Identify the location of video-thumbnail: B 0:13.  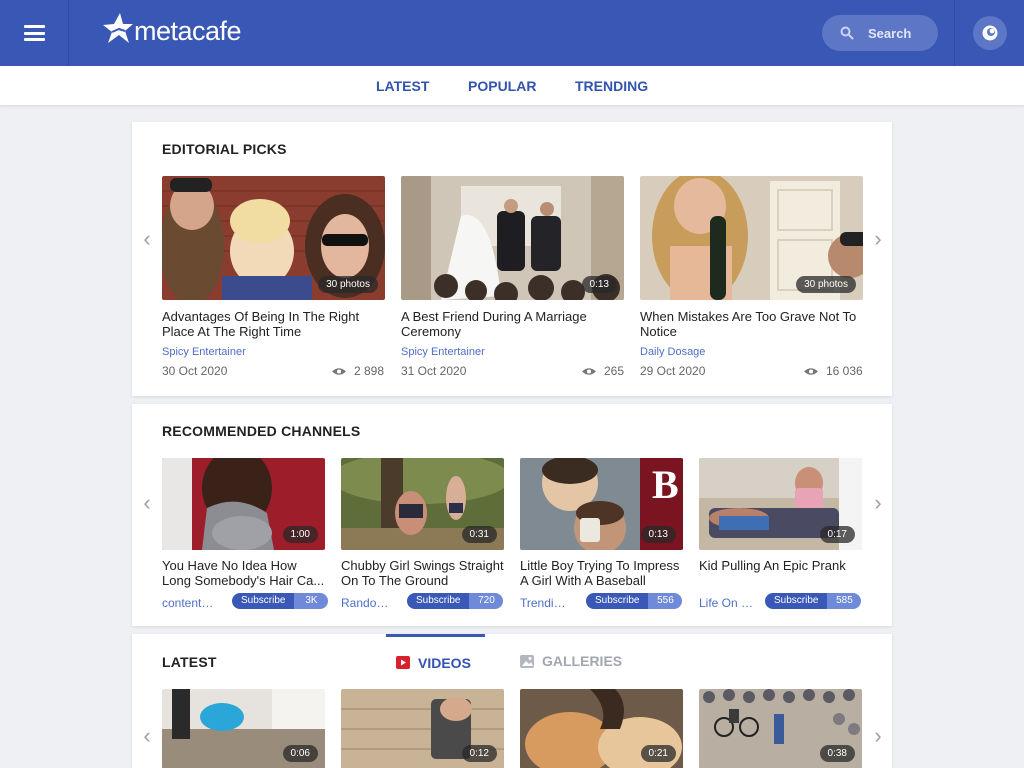
(601, 504).